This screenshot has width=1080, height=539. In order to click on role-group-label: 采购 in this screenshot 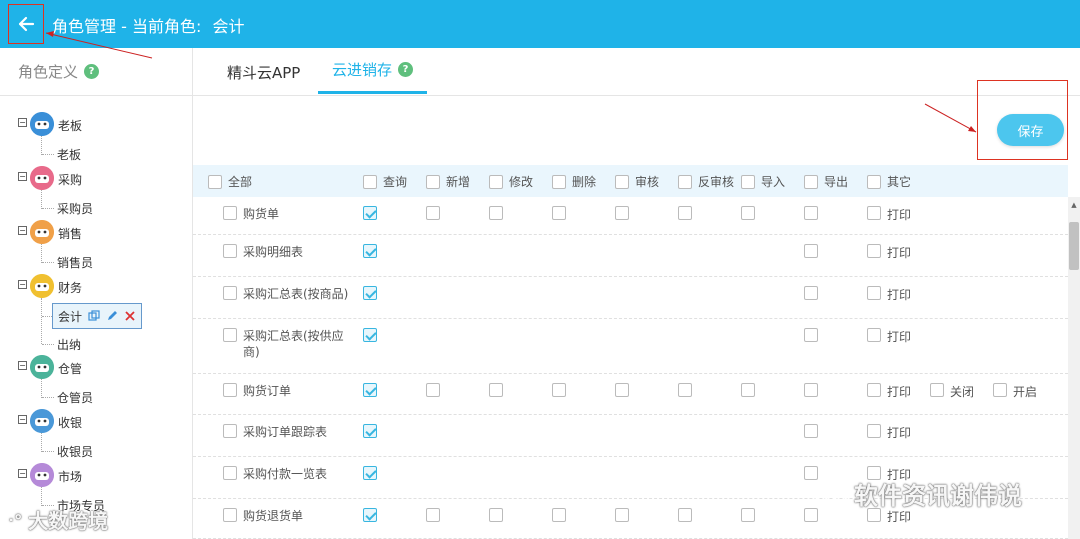, I will do `click(70, 179)`.